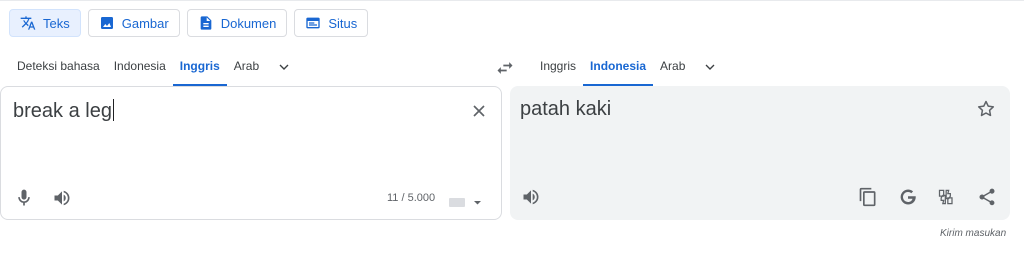 This screenshot has height=256, width=1024. I want to click on source-lang-english: Inggris, so click(199, 67).